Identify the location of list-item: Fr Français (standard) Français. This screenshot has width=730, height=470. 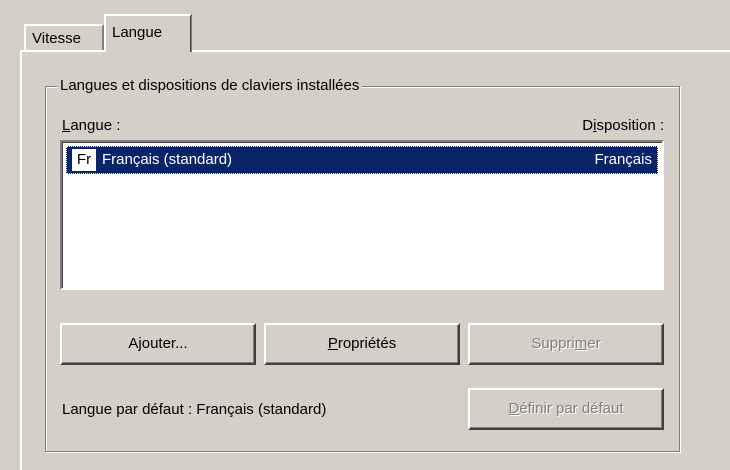
(362, 160).